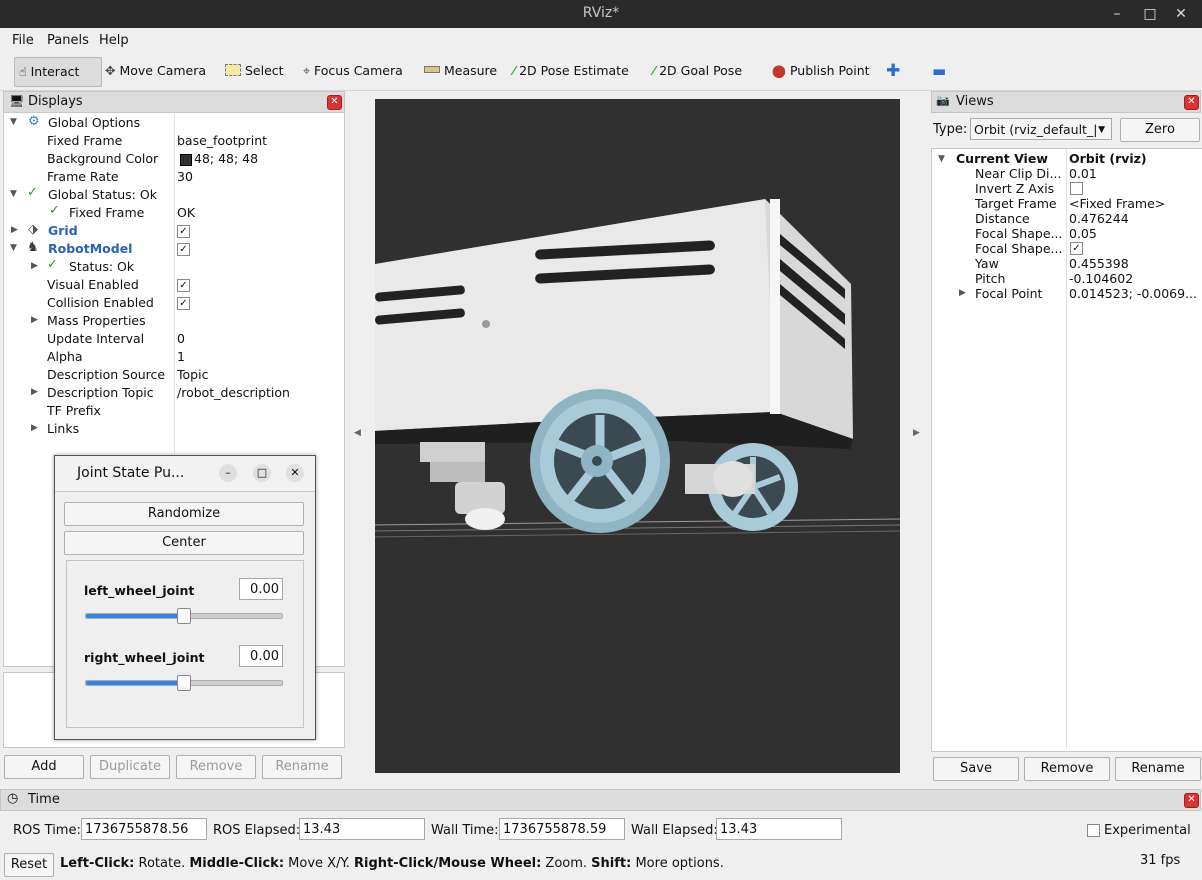 The width and height of the screenshot is (1202, 880). Describe the element at coordinates (1158, 769) in the screenshot. I see `rename-view-button: Rename` at that location.